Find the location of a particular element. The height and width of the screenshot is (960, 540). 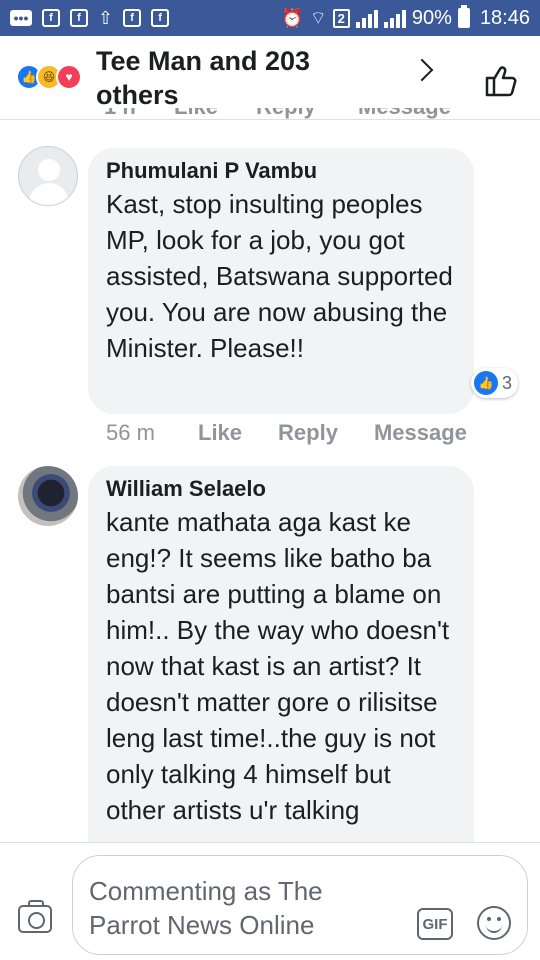

battery-icon is located at coordinates (463, 16).